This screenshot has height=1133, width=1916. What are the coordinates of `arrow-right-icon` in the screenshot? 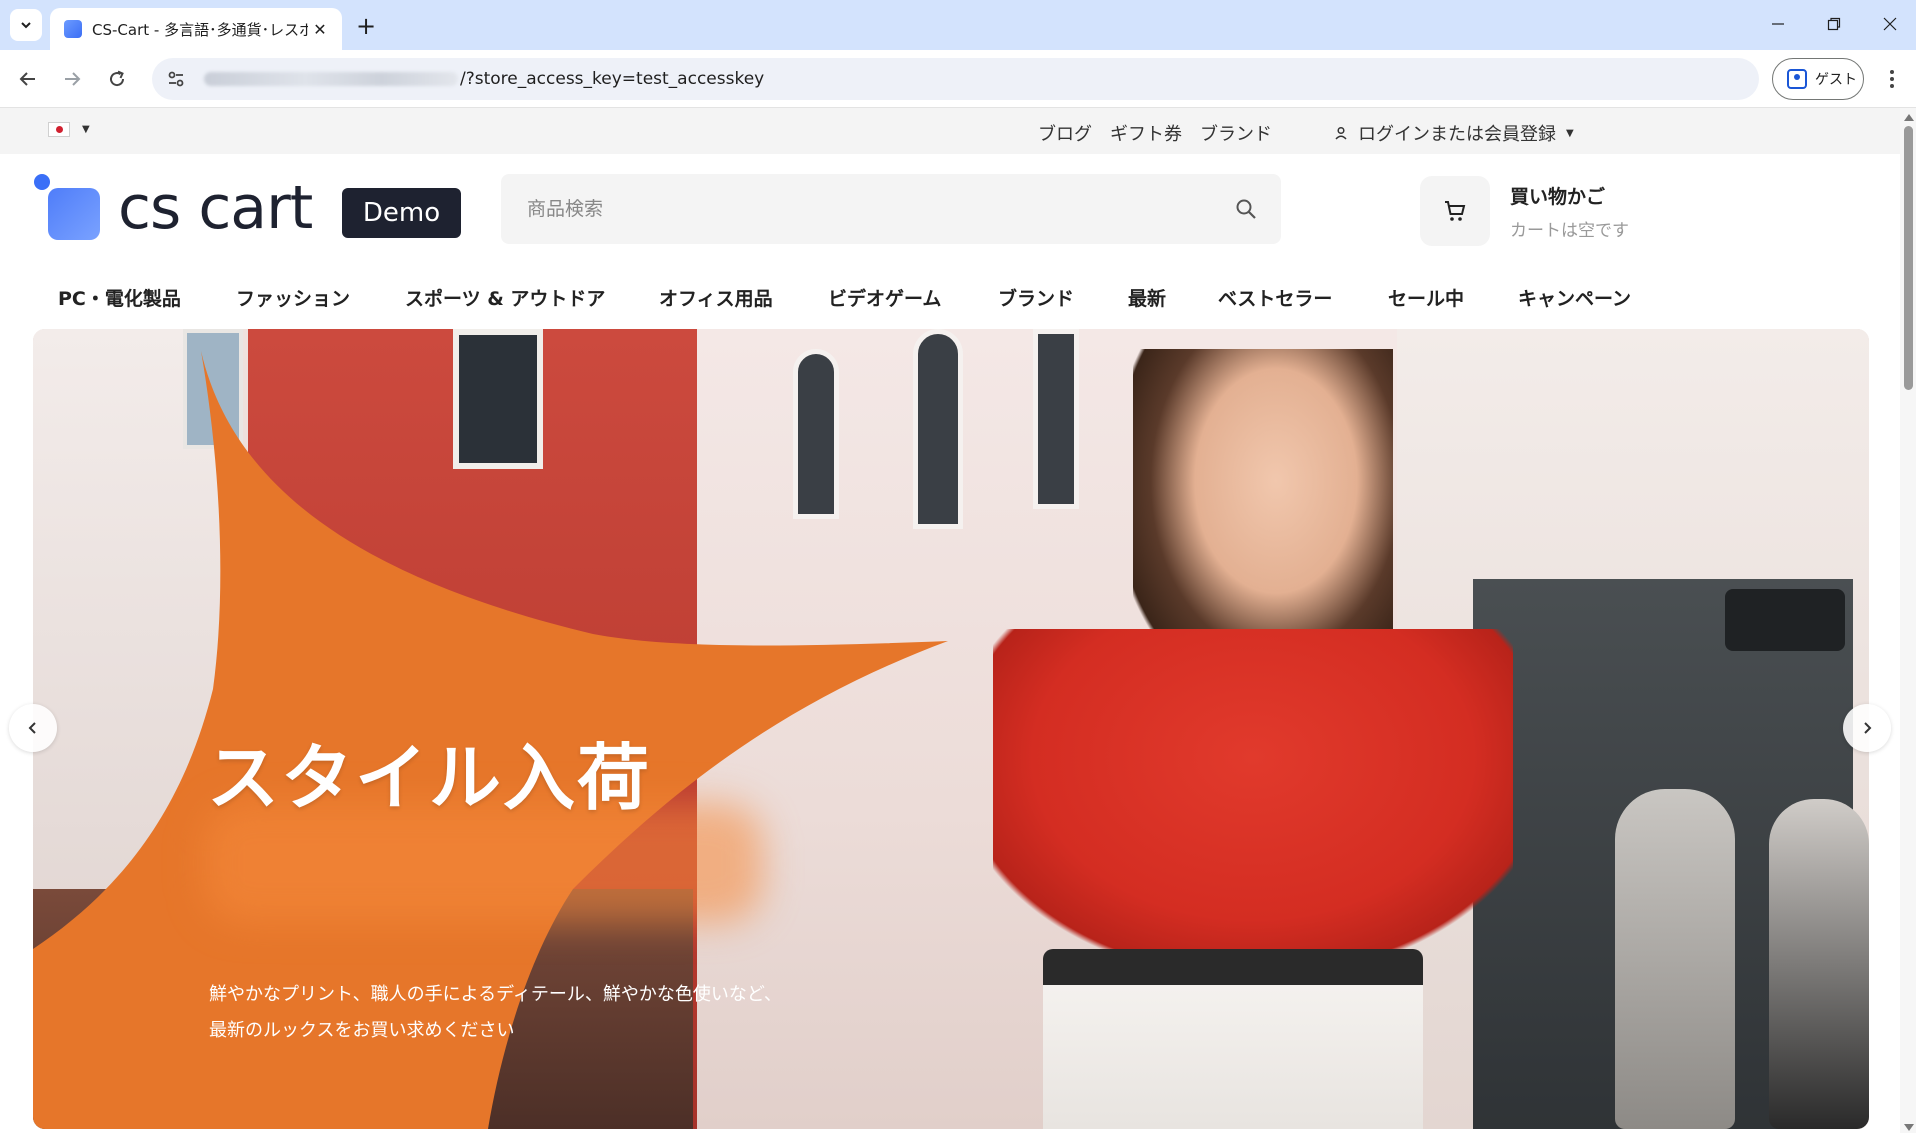 It's located at (73, 79).